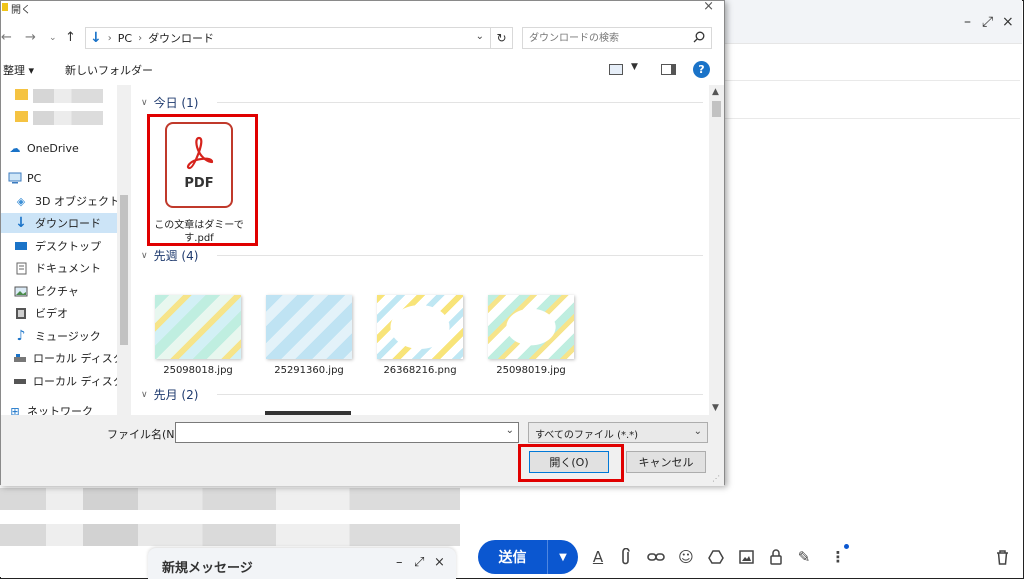 This screenshot has width=1024, height=579. Describe the element at coordinates (51, 313) in the screenshot. I see `nav-item-label: ビデオ` at that location.